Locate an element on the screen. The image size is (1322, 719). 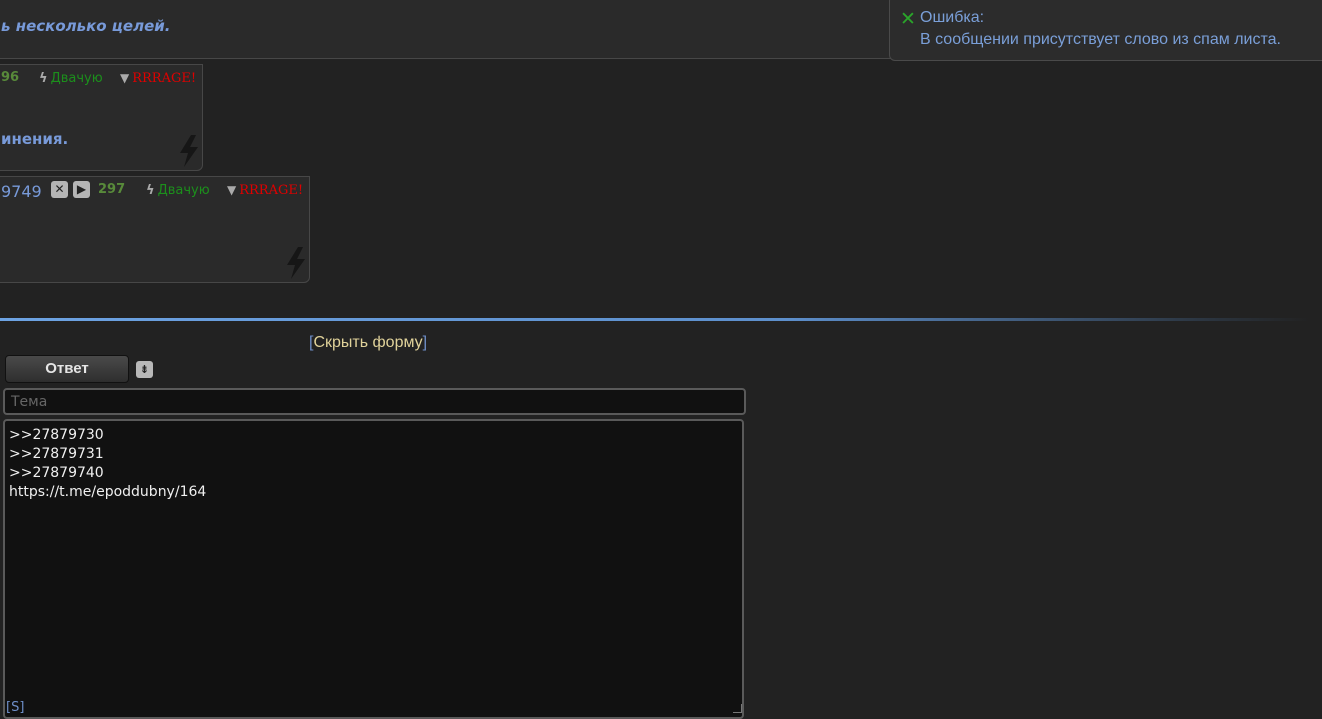
post-1-message: инения. is located at coordinates (35, 139).